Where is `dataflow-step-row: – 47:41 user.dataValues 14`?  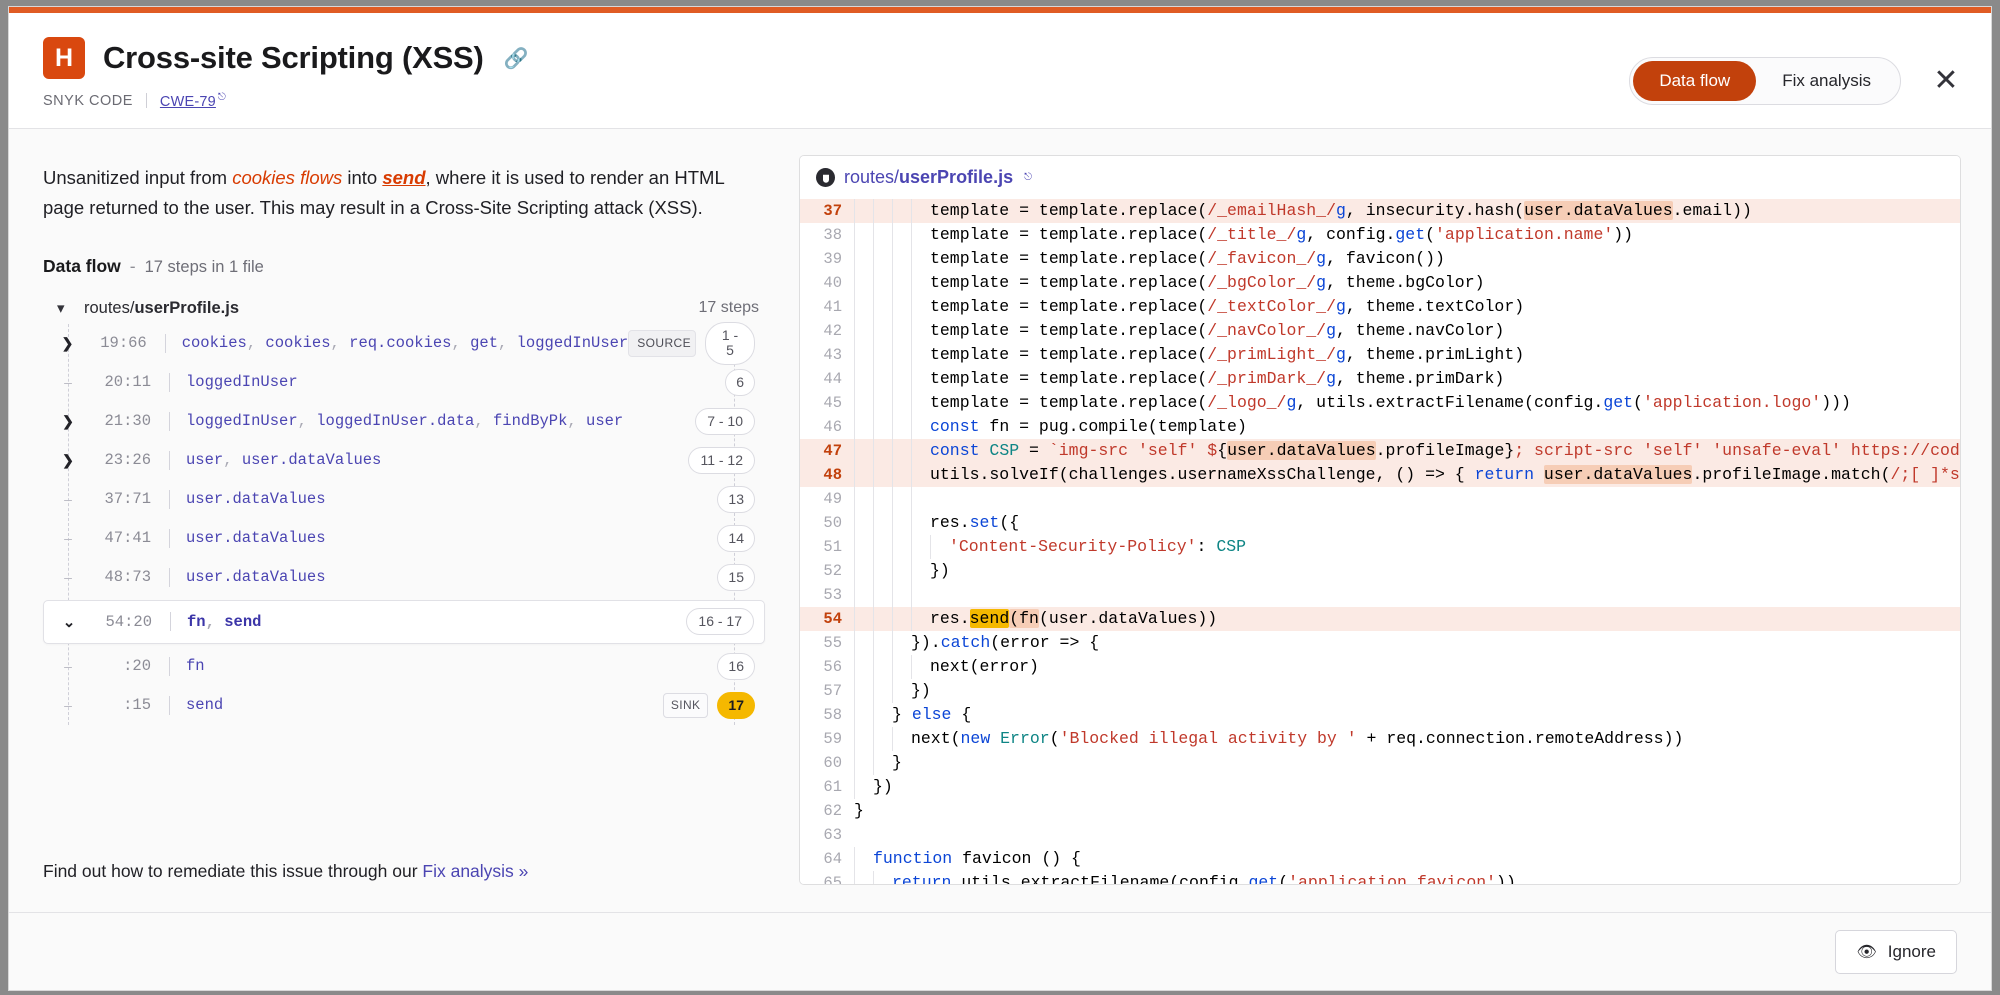 dataflow-step-row: – 47:41 user.dataValues 14 is located at coordinates (404, 538).